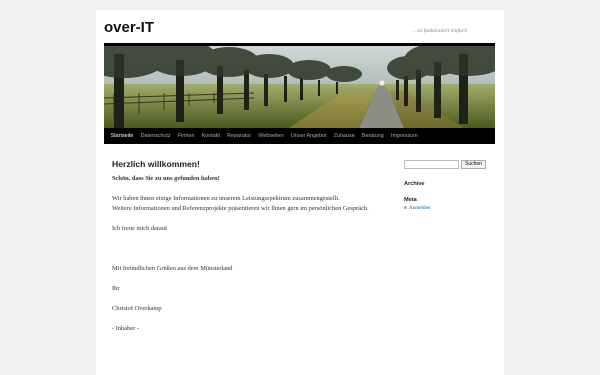 Image resolution: width=600 pixels, height=375 pixels. I want to click on nav-item-kontakt: Kontakt, so click(210, 136).